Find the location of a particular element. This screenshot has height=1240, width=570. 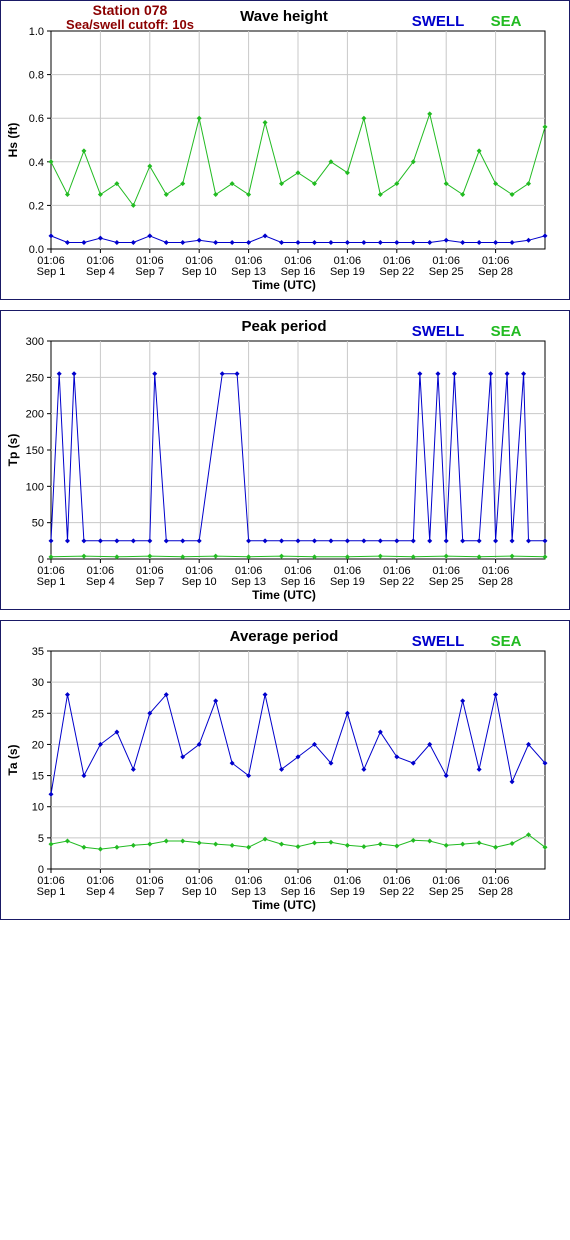

y-tick-label: 15 is located at coordinates (38, 777).